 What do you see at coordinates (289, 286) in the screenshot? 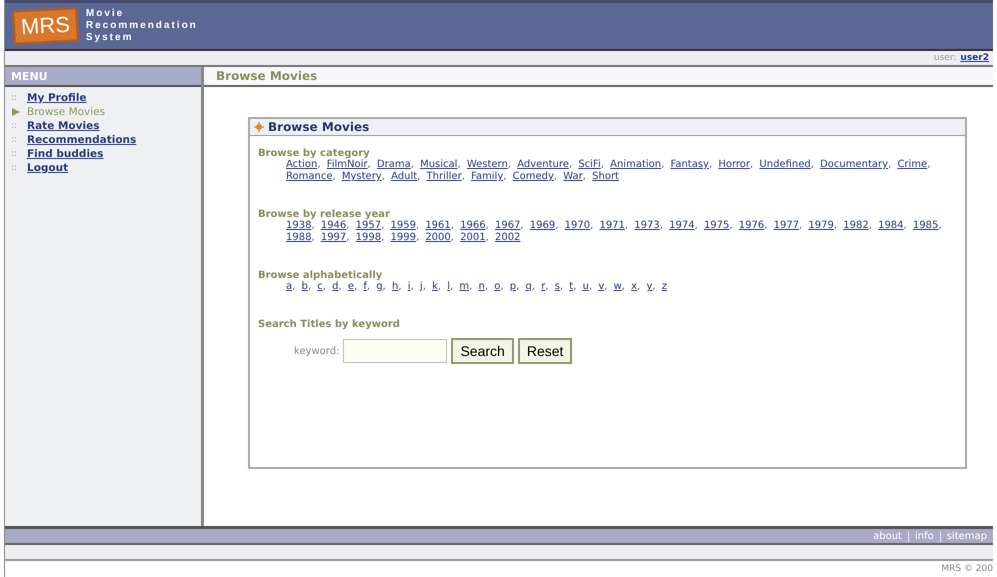
I see `browse-link: a` at bounding box center [289, 286].